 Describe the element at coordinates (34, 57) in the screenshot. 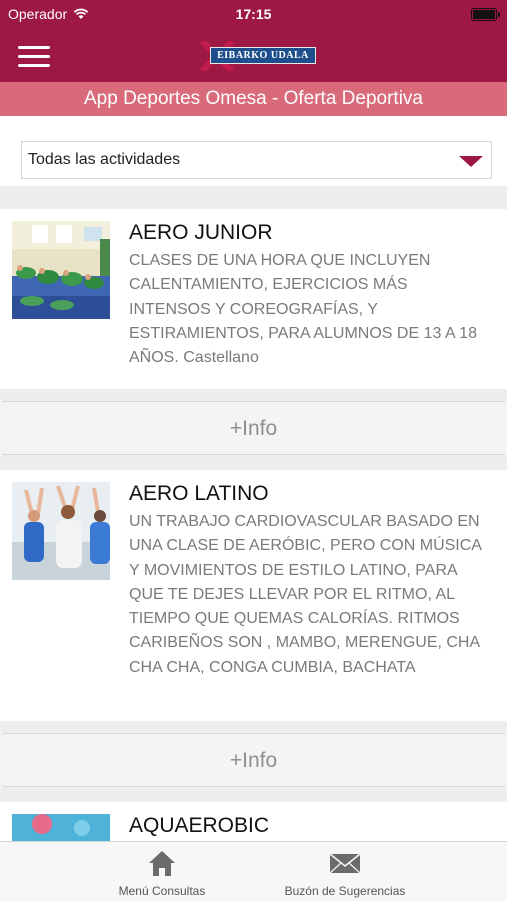

I see `hamburger-menu-icon` at that location.